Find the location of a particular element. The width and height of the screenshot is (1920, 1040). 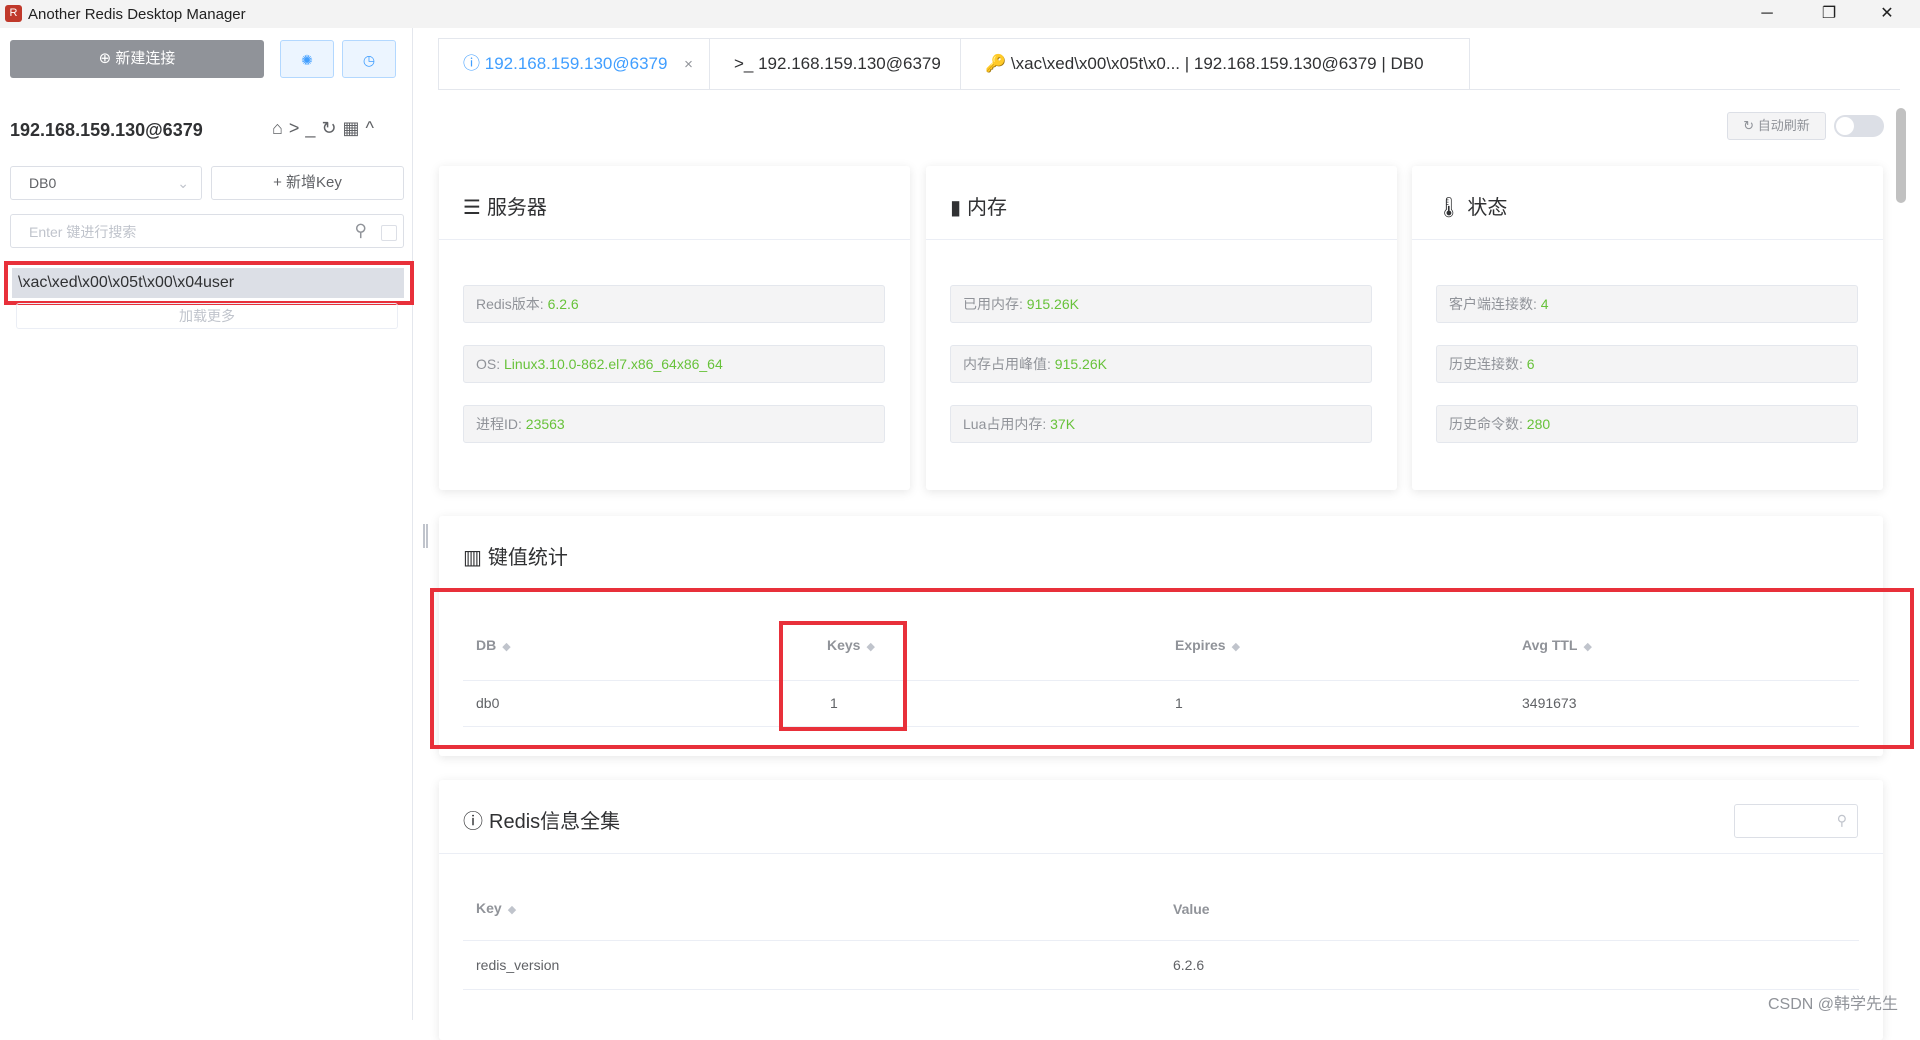

server-card-title: ☰ 服务器 is located at coordinates (505, 205).